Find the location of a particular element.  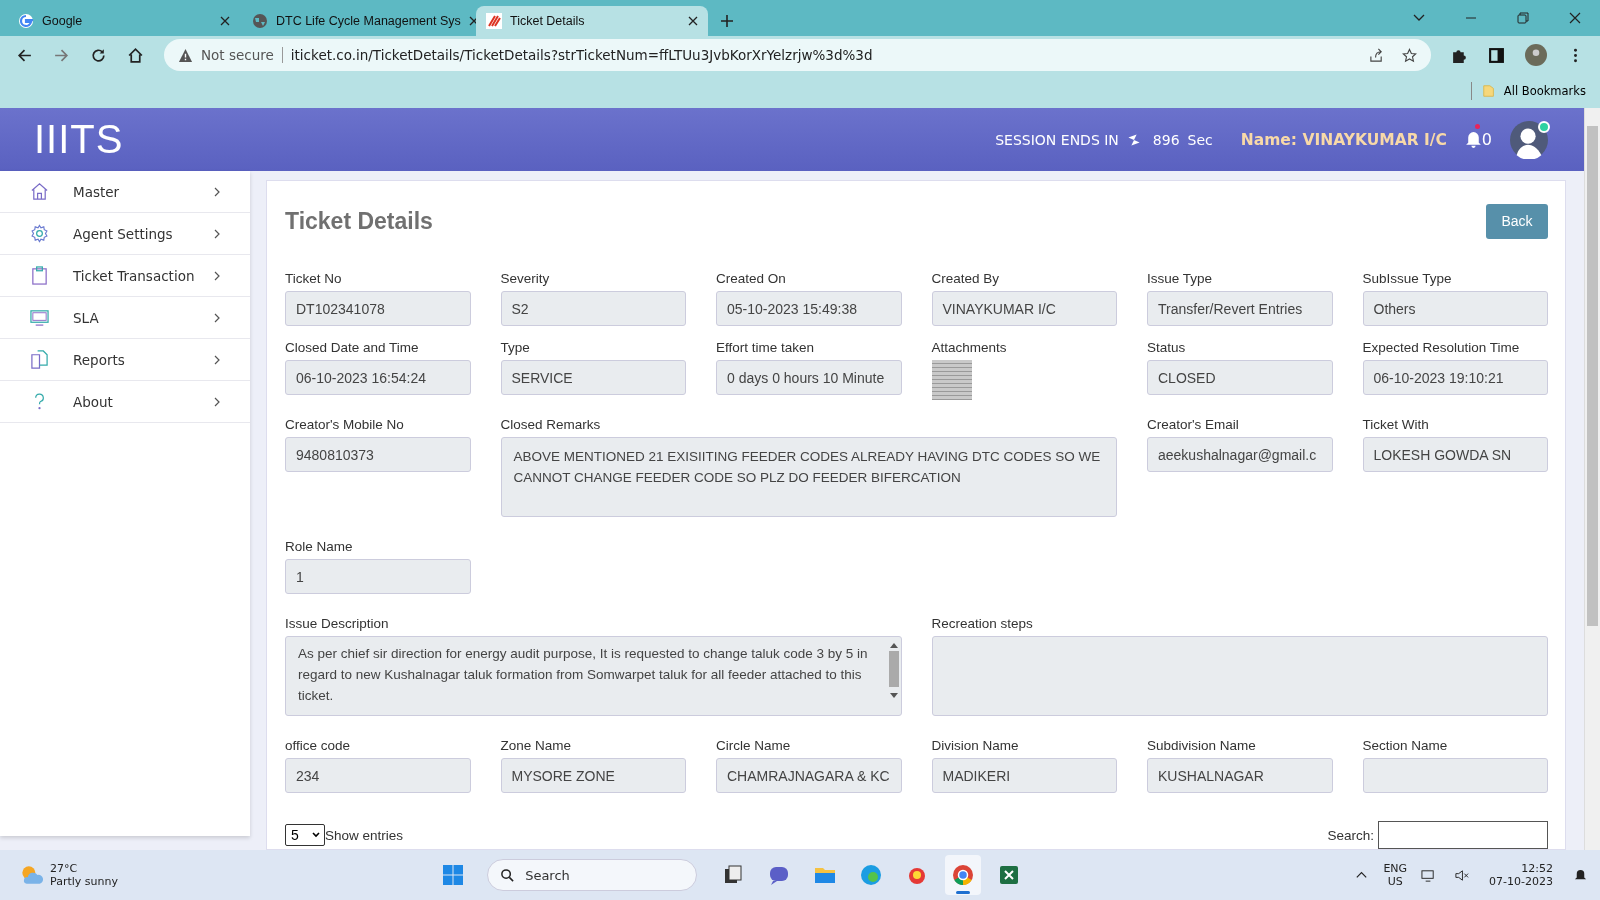

field-label: Section Name is located at coordinates (1405, 746).